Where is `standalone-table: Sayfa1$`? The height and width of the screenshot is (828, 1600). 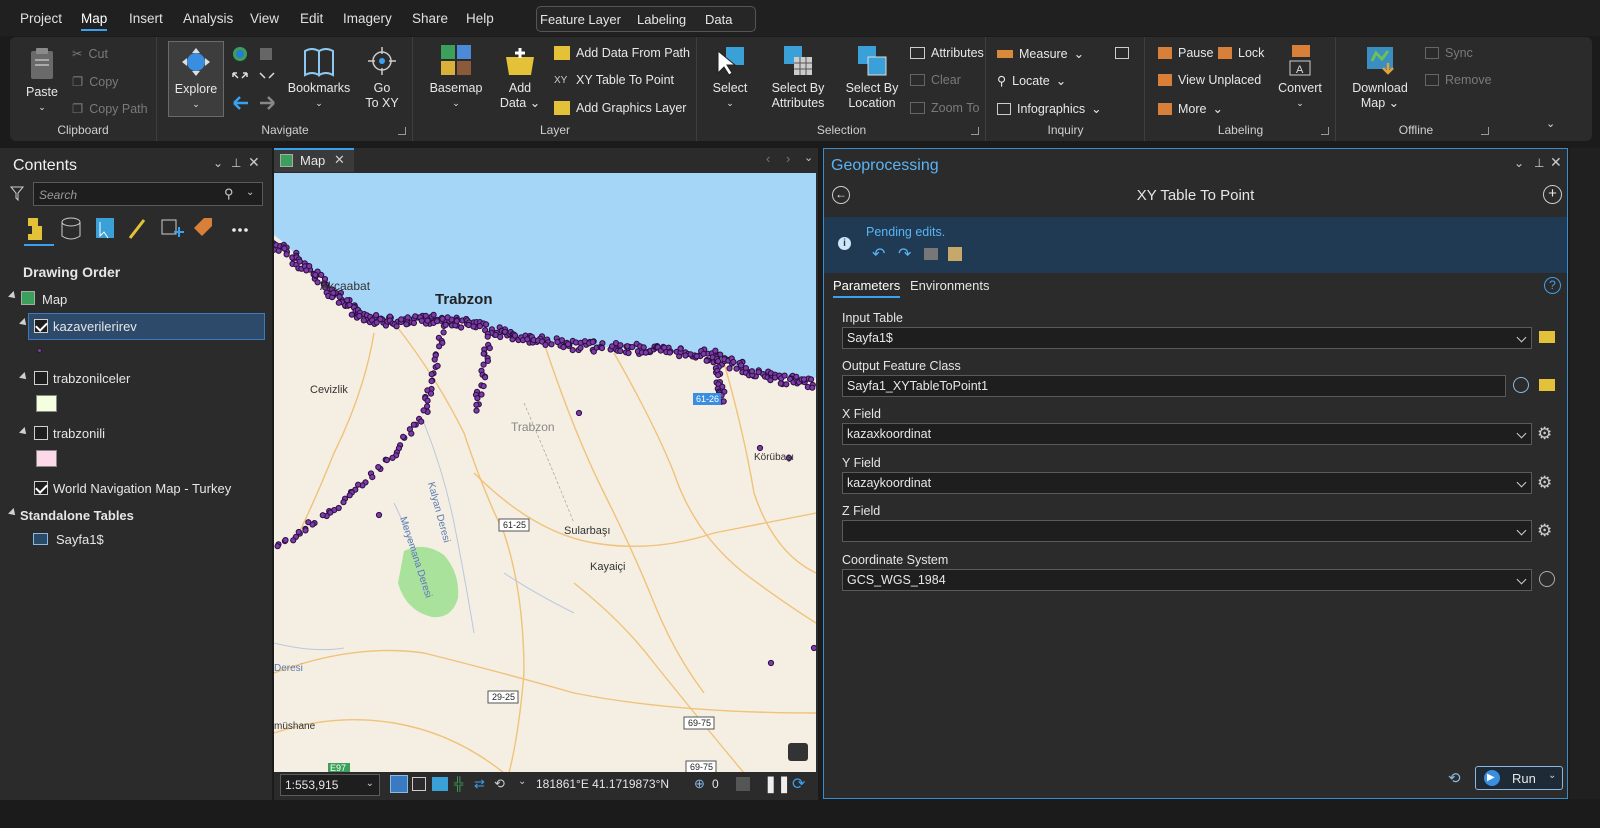
standalone-table: Sayfa1$ is located at coordinates (80, 539).